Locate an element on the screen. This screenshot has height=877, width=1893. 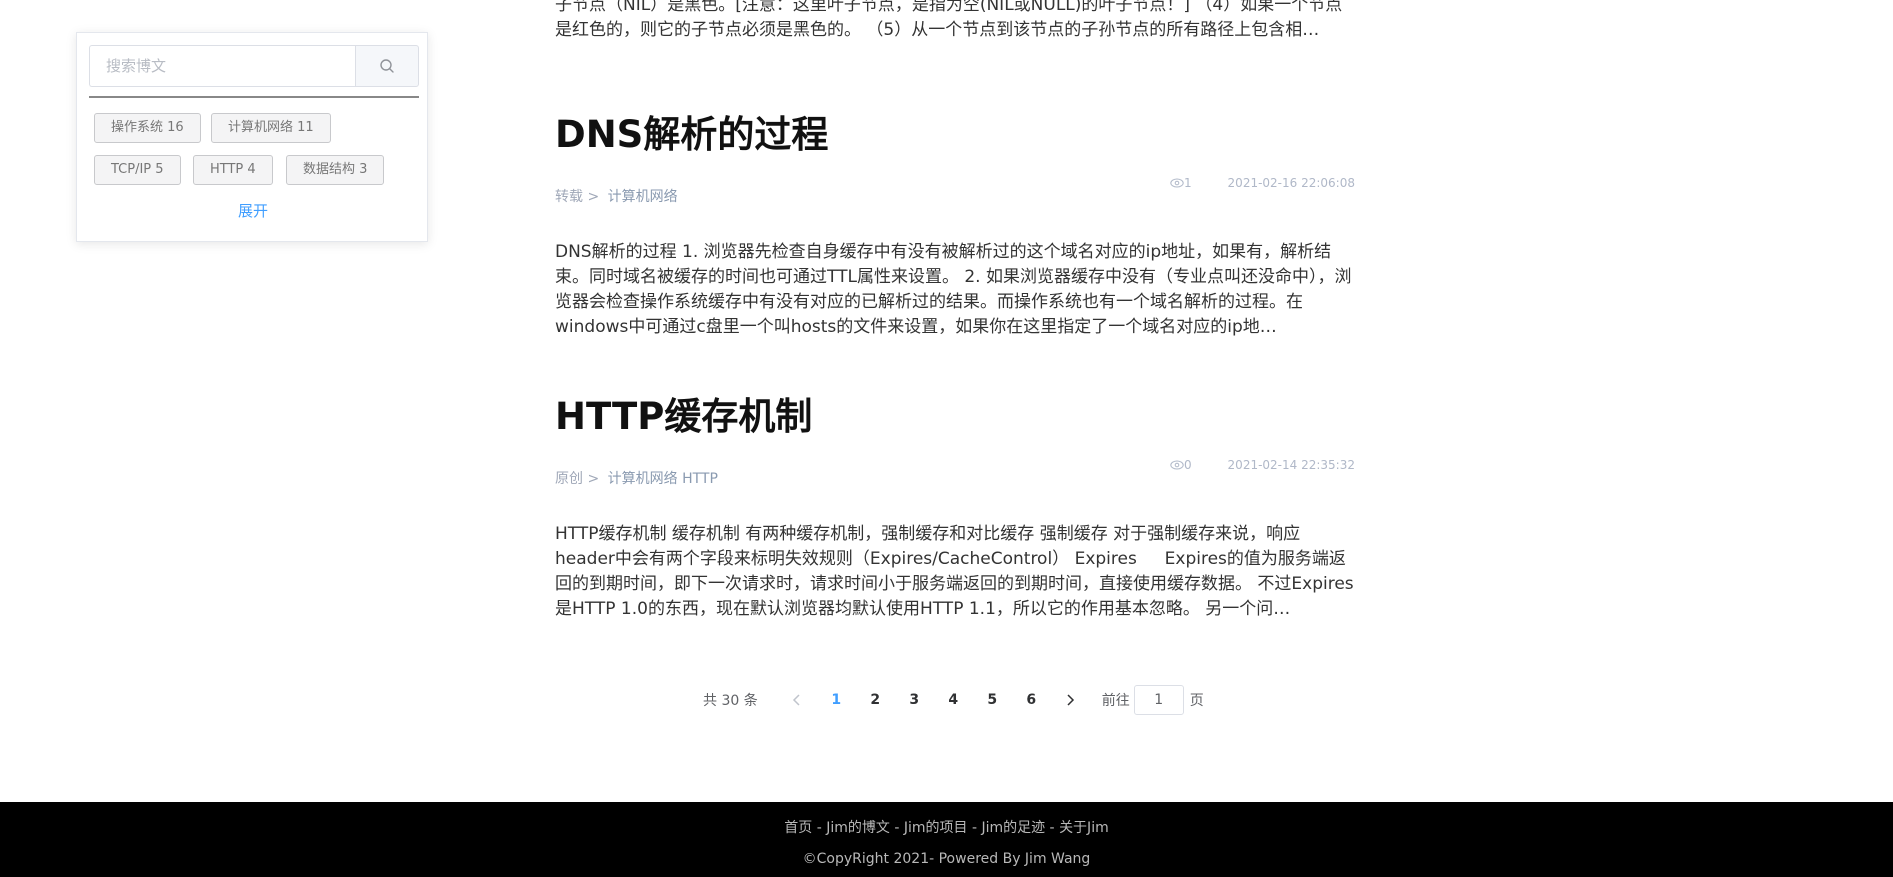
prev-page-button is located at coordinates (797, 700).